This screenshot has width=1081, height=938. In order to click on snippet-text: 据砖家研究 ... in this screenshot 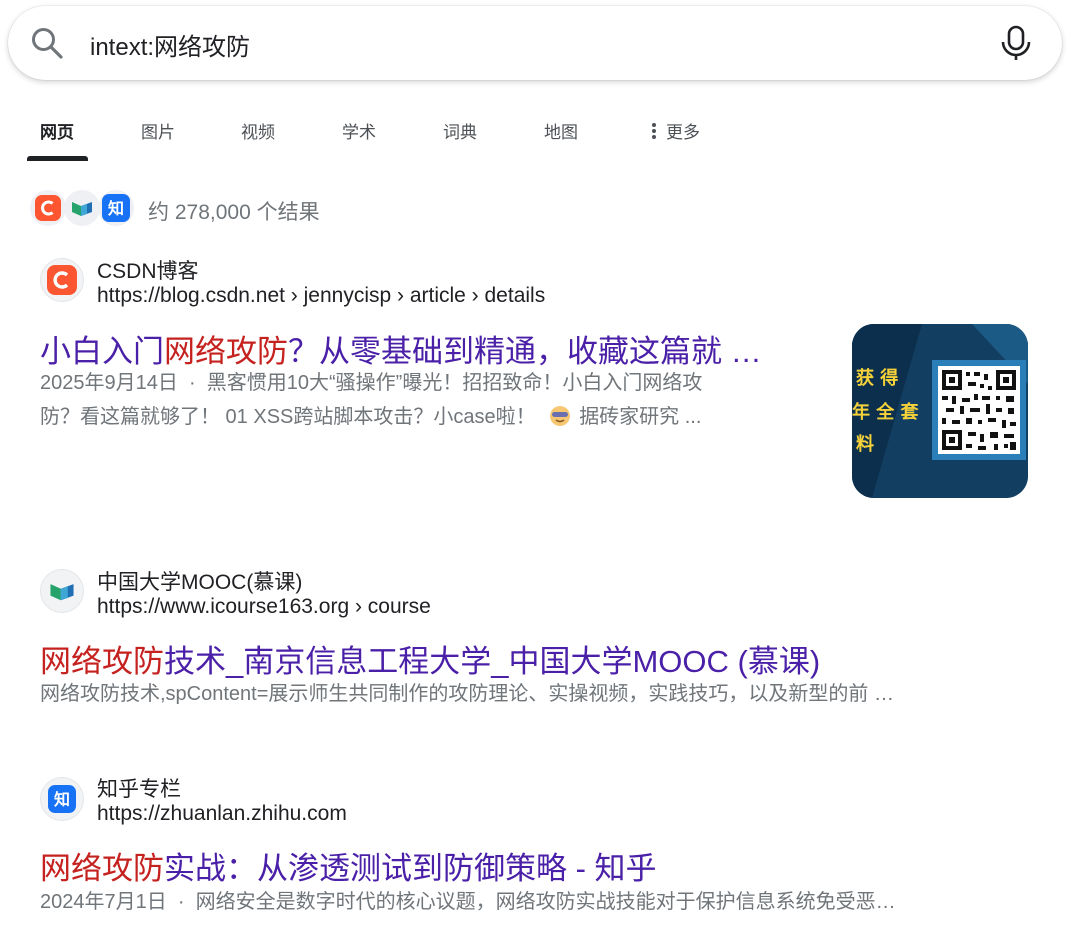, I will do `click(640, 417)`.